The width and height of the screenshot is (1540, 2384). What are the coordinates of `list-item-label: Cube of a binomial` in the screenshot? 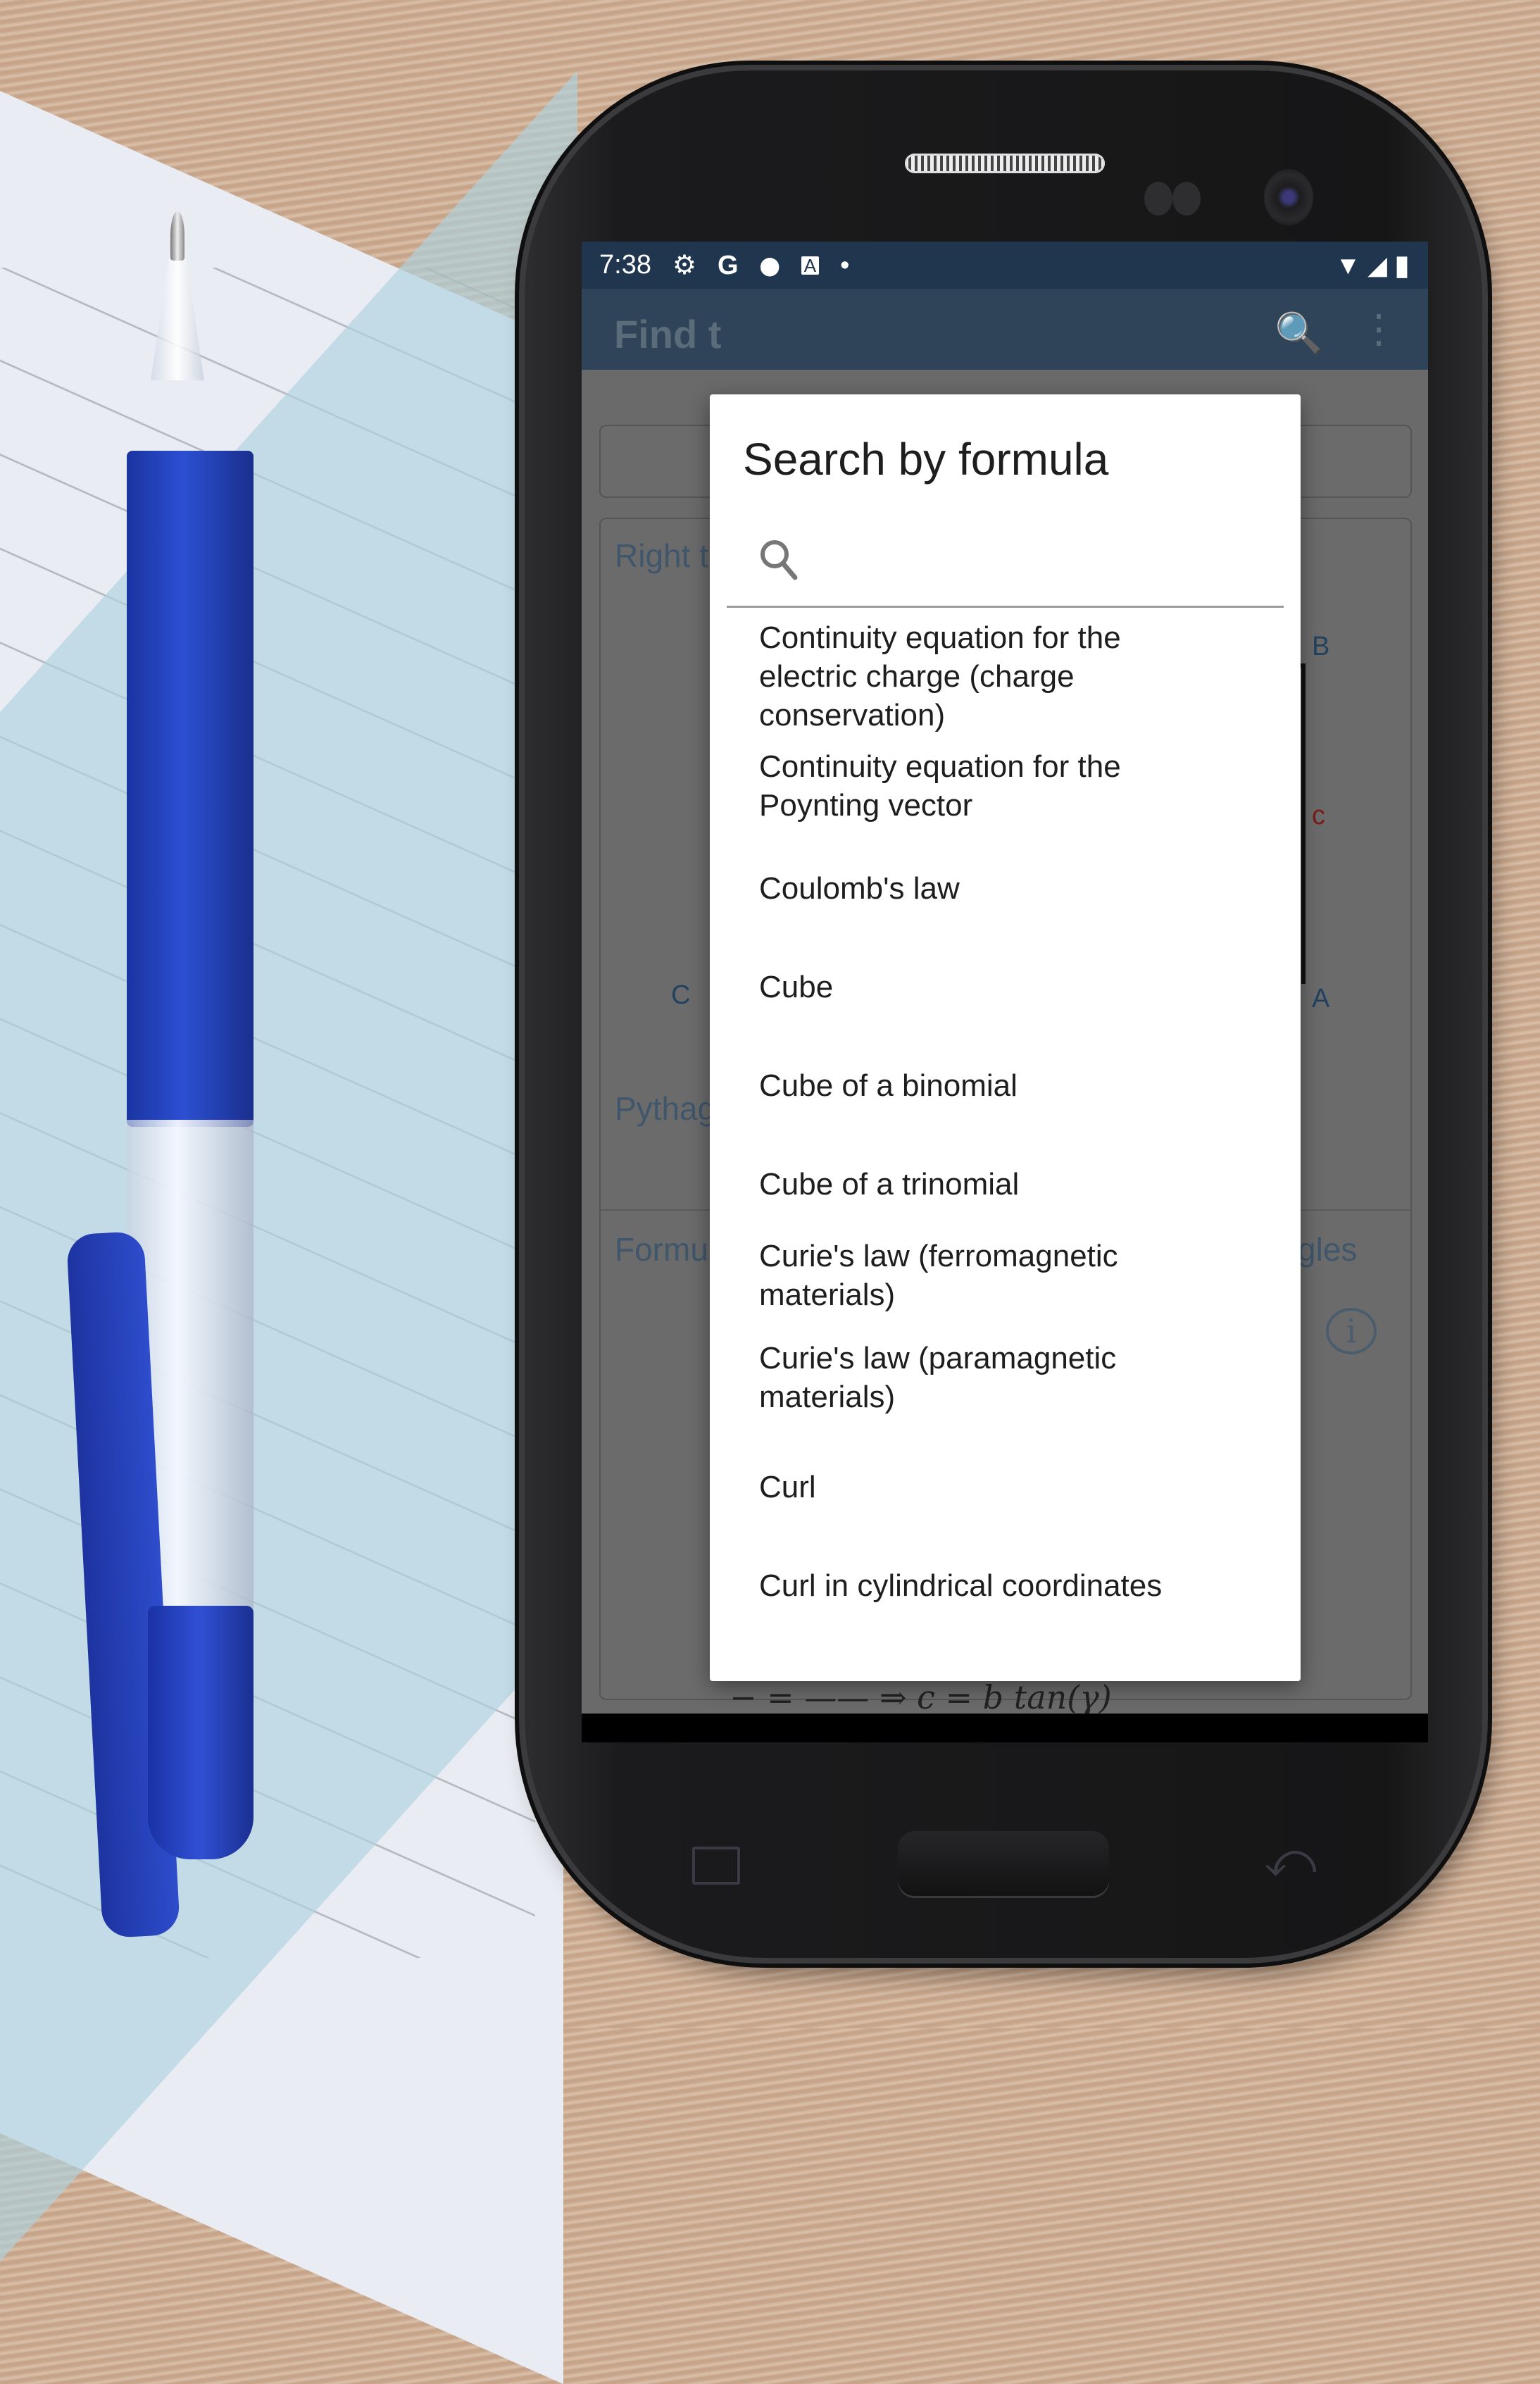 It's located at (888, 1085).